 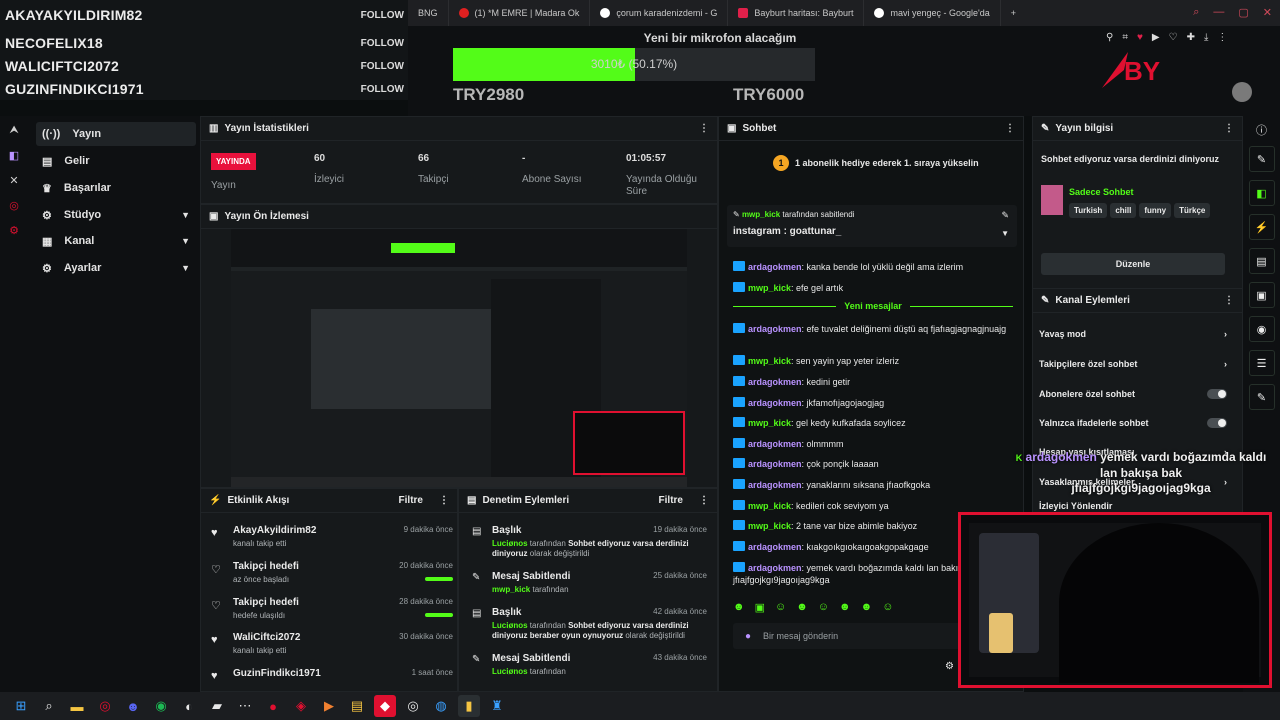 I want to click on profile-avatar, so click(x=1242, y=92).